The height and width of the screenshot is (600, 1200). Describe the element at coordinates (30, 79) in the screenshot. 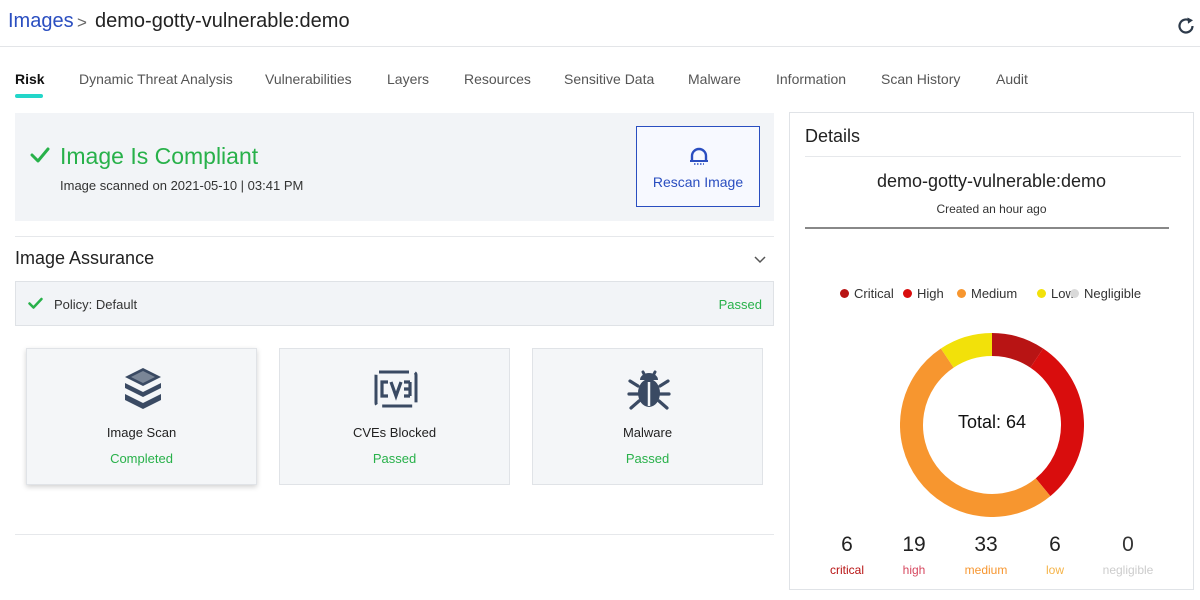

I see `tab-risk: Risk` at that location.